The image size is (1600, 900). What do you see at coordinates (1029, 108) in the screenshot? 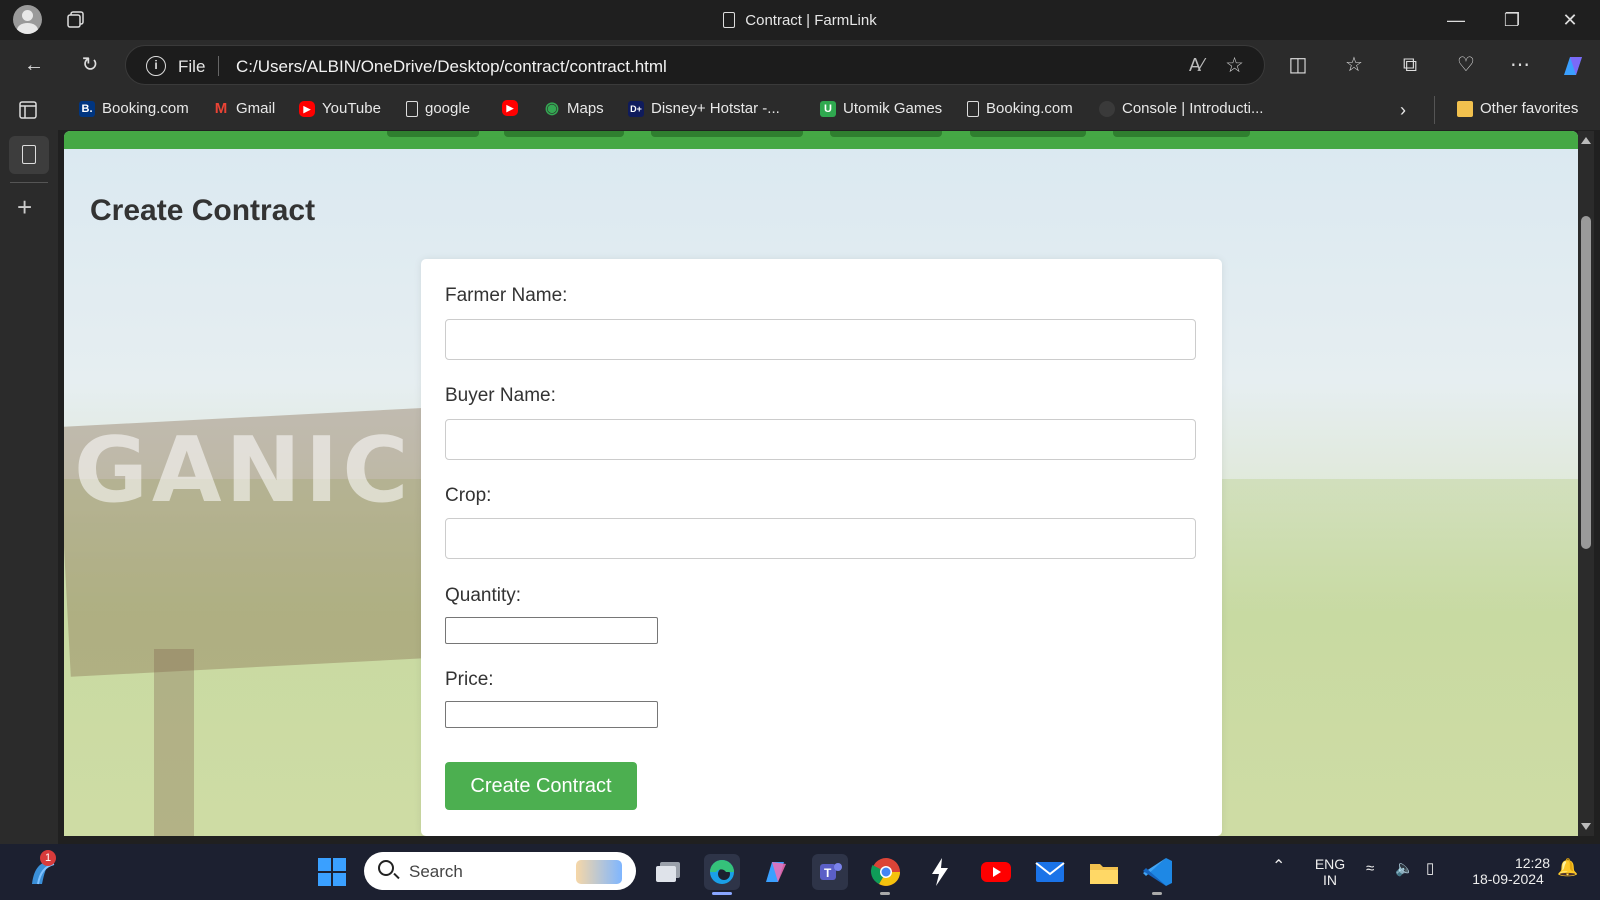
I see `favorite-label: Booking.com` at bounding box center [1029, 108].